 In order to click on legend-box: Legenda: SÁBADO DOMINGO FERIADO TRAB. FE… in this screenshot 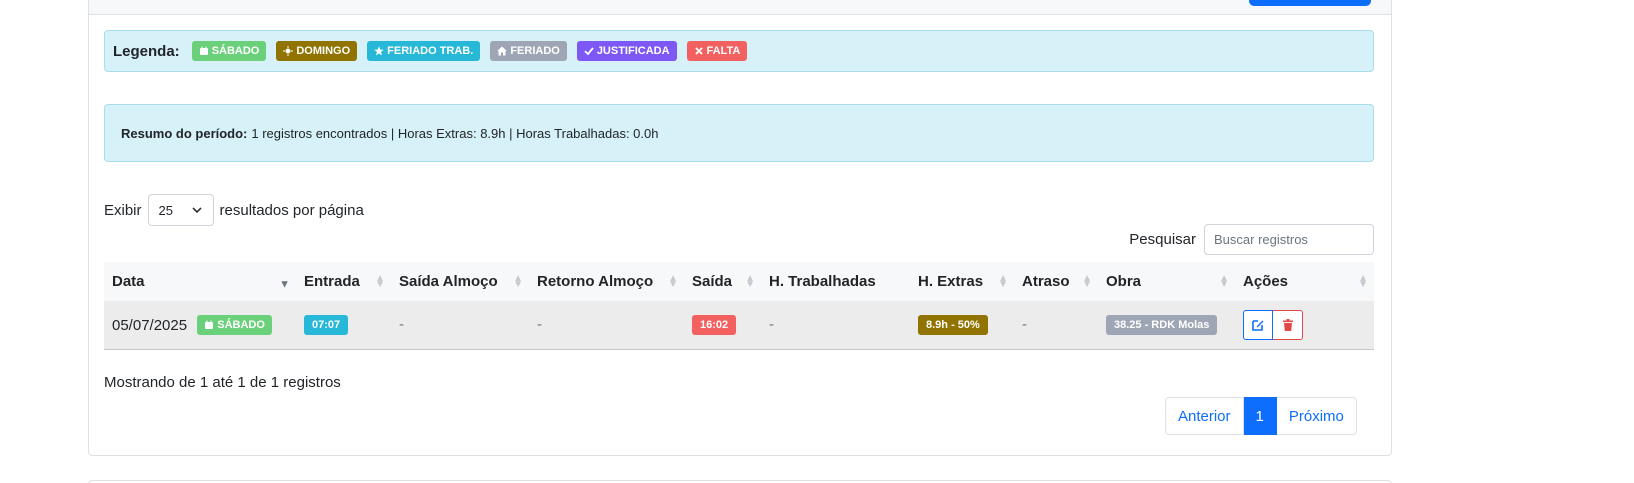, I will do `click(739, 51)`.